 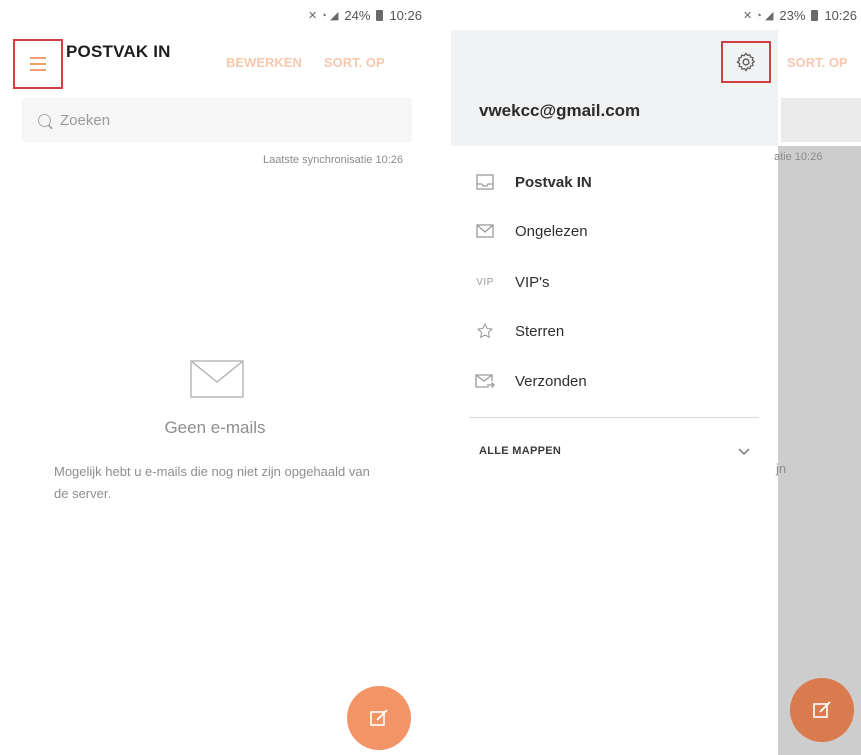 I want to click on menu-button, so click(x=38, y=64).